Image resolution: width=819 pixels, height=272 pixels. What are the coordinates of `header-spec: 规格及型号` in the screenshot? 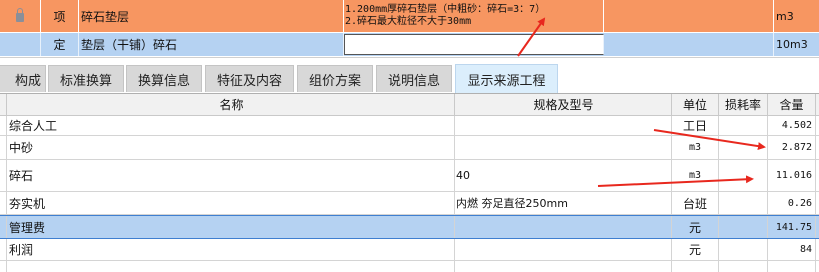 It's located at (563, 104).